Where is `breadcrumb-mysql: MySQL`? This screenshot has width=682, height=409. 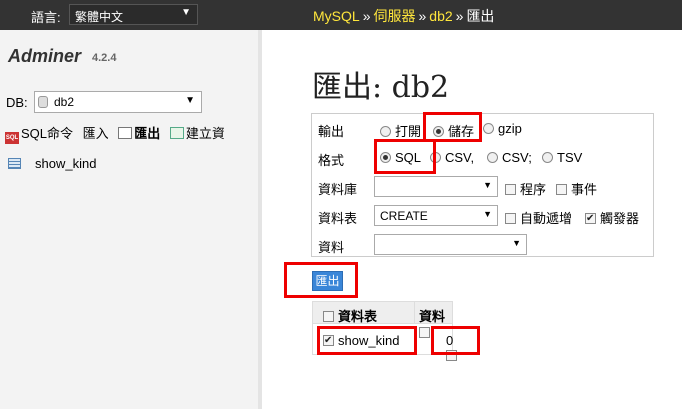 breadcrumb-mysql: MySQL is located at coordinates (336, 16).